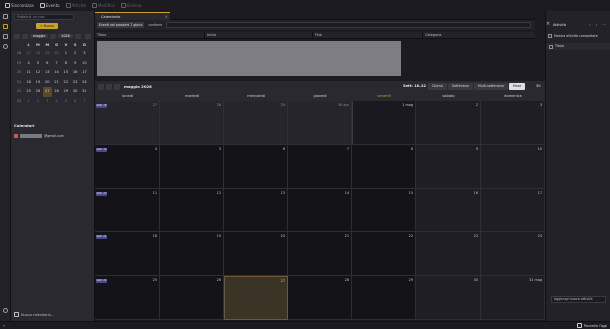 This screenshot has width=610, height=329. Describe the element at coordinates (598, 25) in the screenshot. I see `task-pane-nav-icons: ‹ › ⋯` at that location.